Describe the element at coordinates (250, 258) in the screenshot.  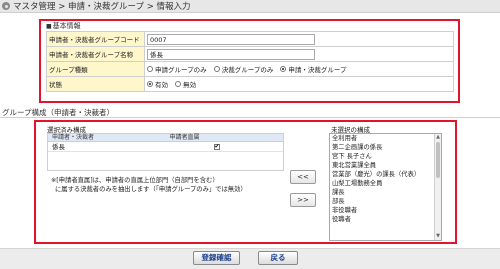
I see `footer-bar` at that location.